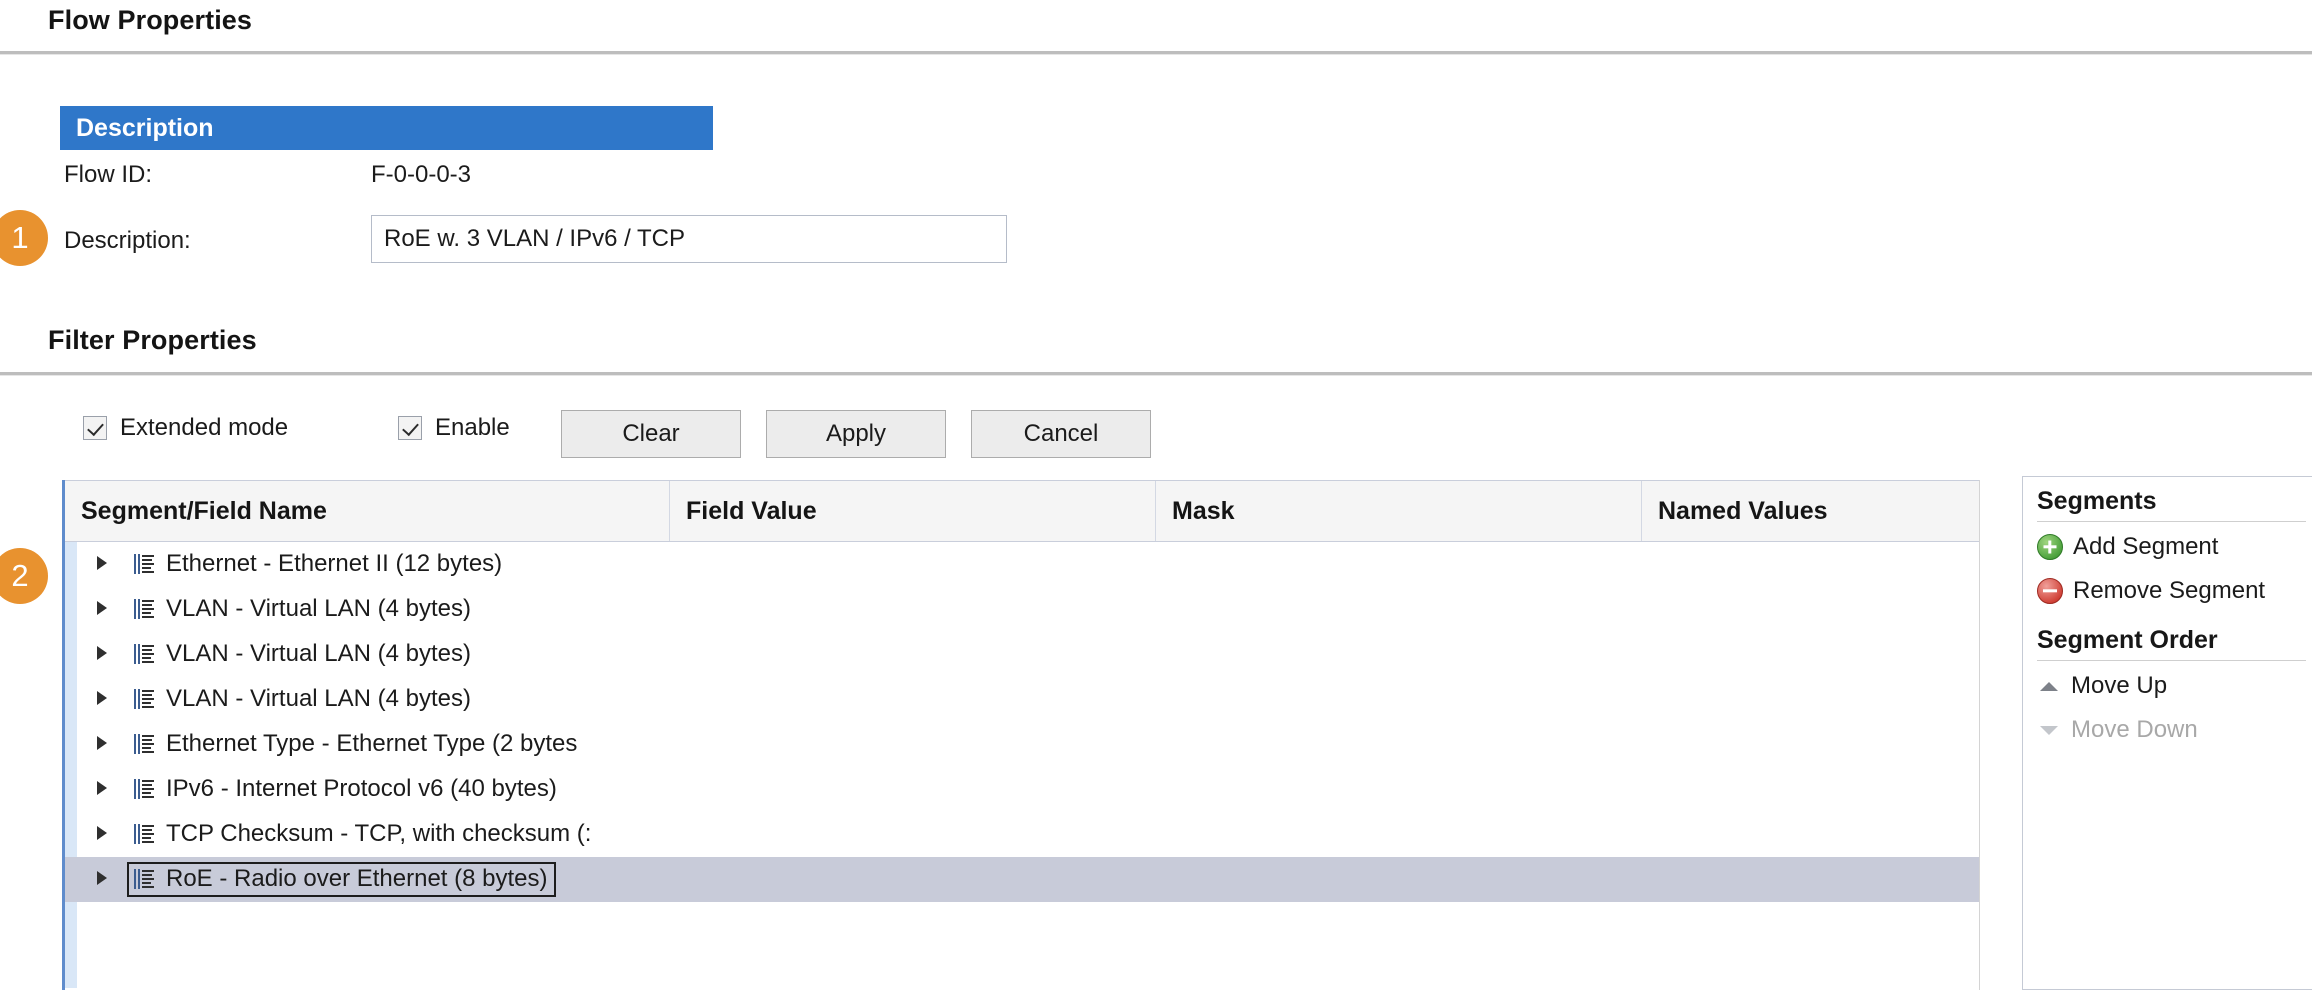 This screenshot has width=2312, height=996. What do you see at coordinates (1156, 374) in the screenshot?
I see `filter-properties-divider` at bounding box center [1156, 374].